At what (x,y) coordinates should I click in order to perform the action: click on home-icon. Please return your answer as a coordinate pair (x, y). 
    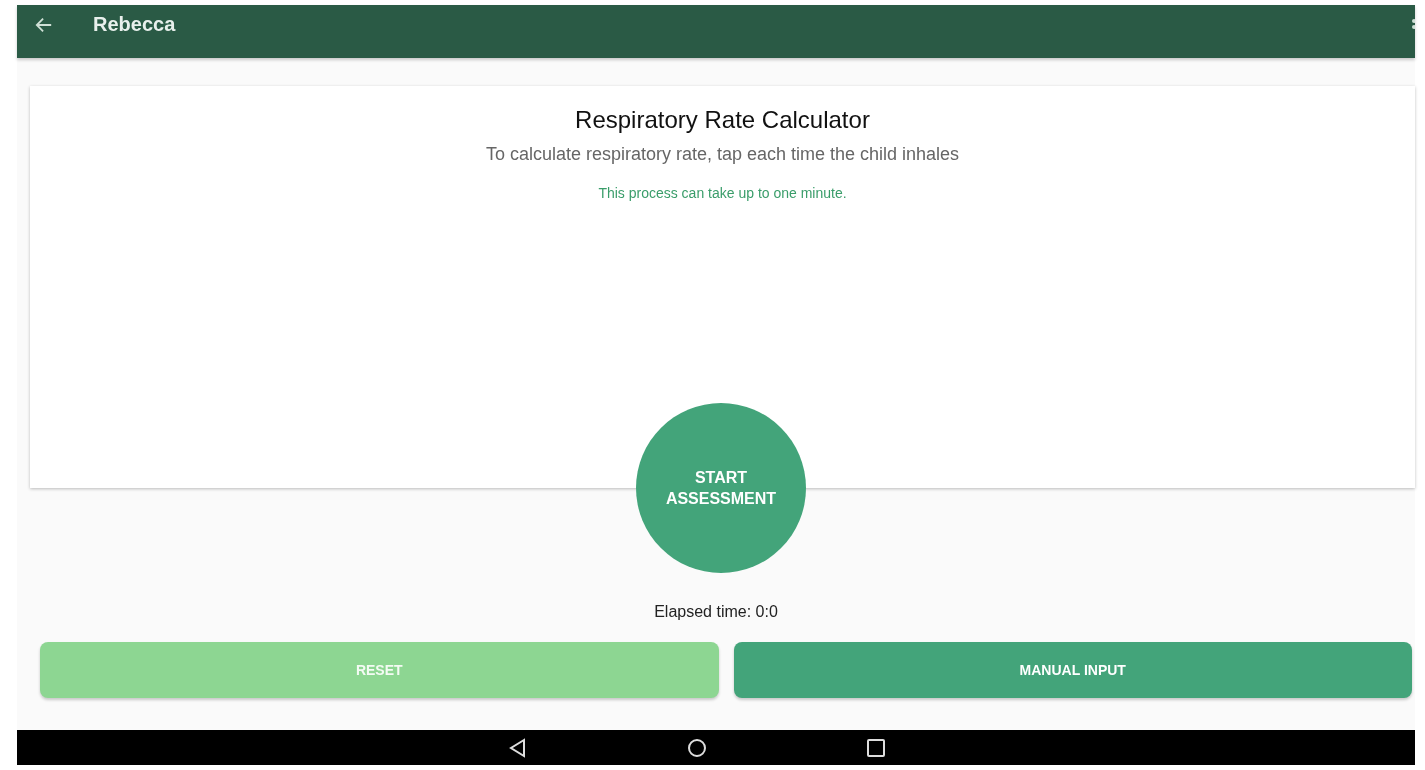
    Looking at the image, I should click on (697, 747).